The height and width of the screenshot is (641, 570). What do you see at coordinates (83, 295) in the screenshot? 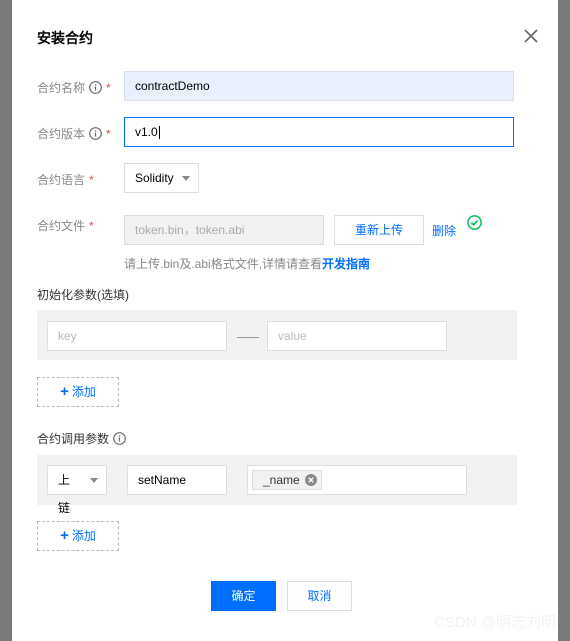
I see `init-params-title: 初始化参数(选填)` at bounding box center [83, 295].